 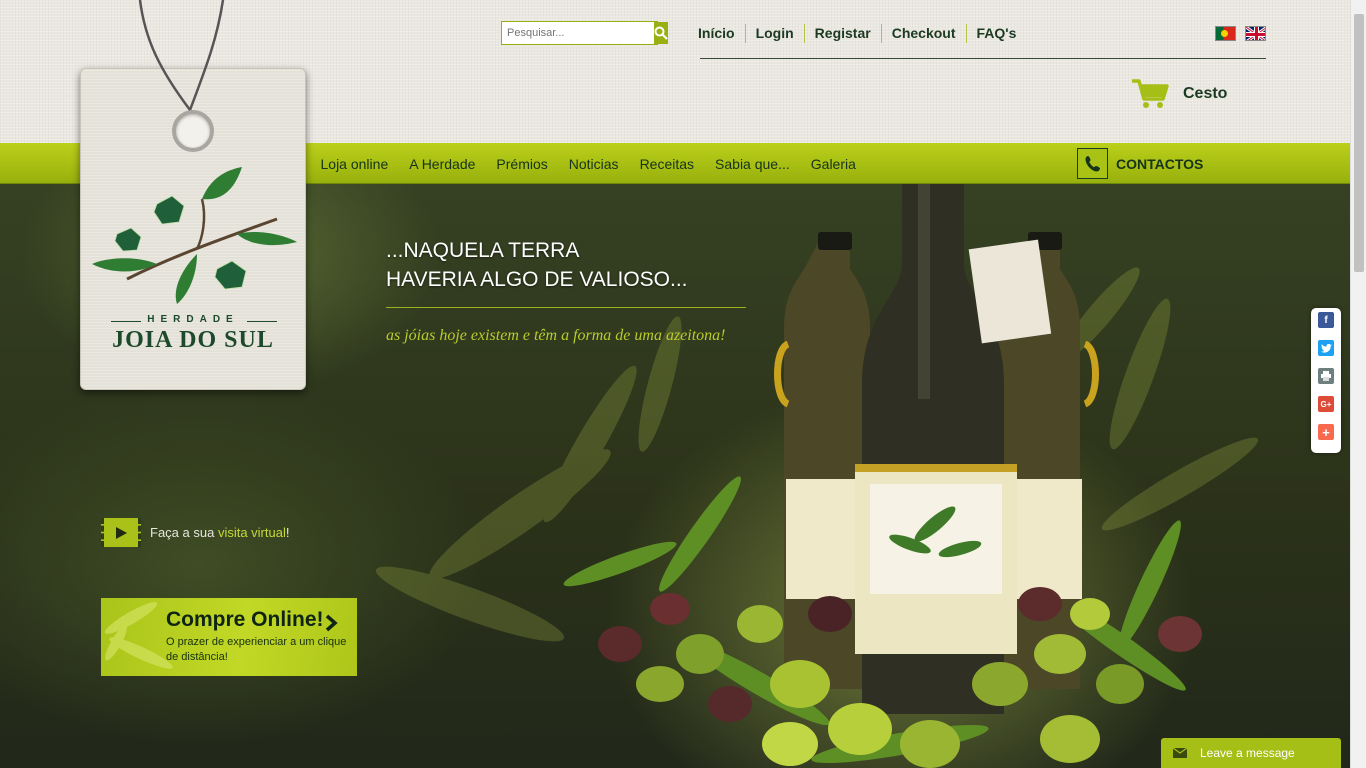 I want to click on top-nav: Início Login Registar Checkout FAQ's, so click(x=857, y=33).